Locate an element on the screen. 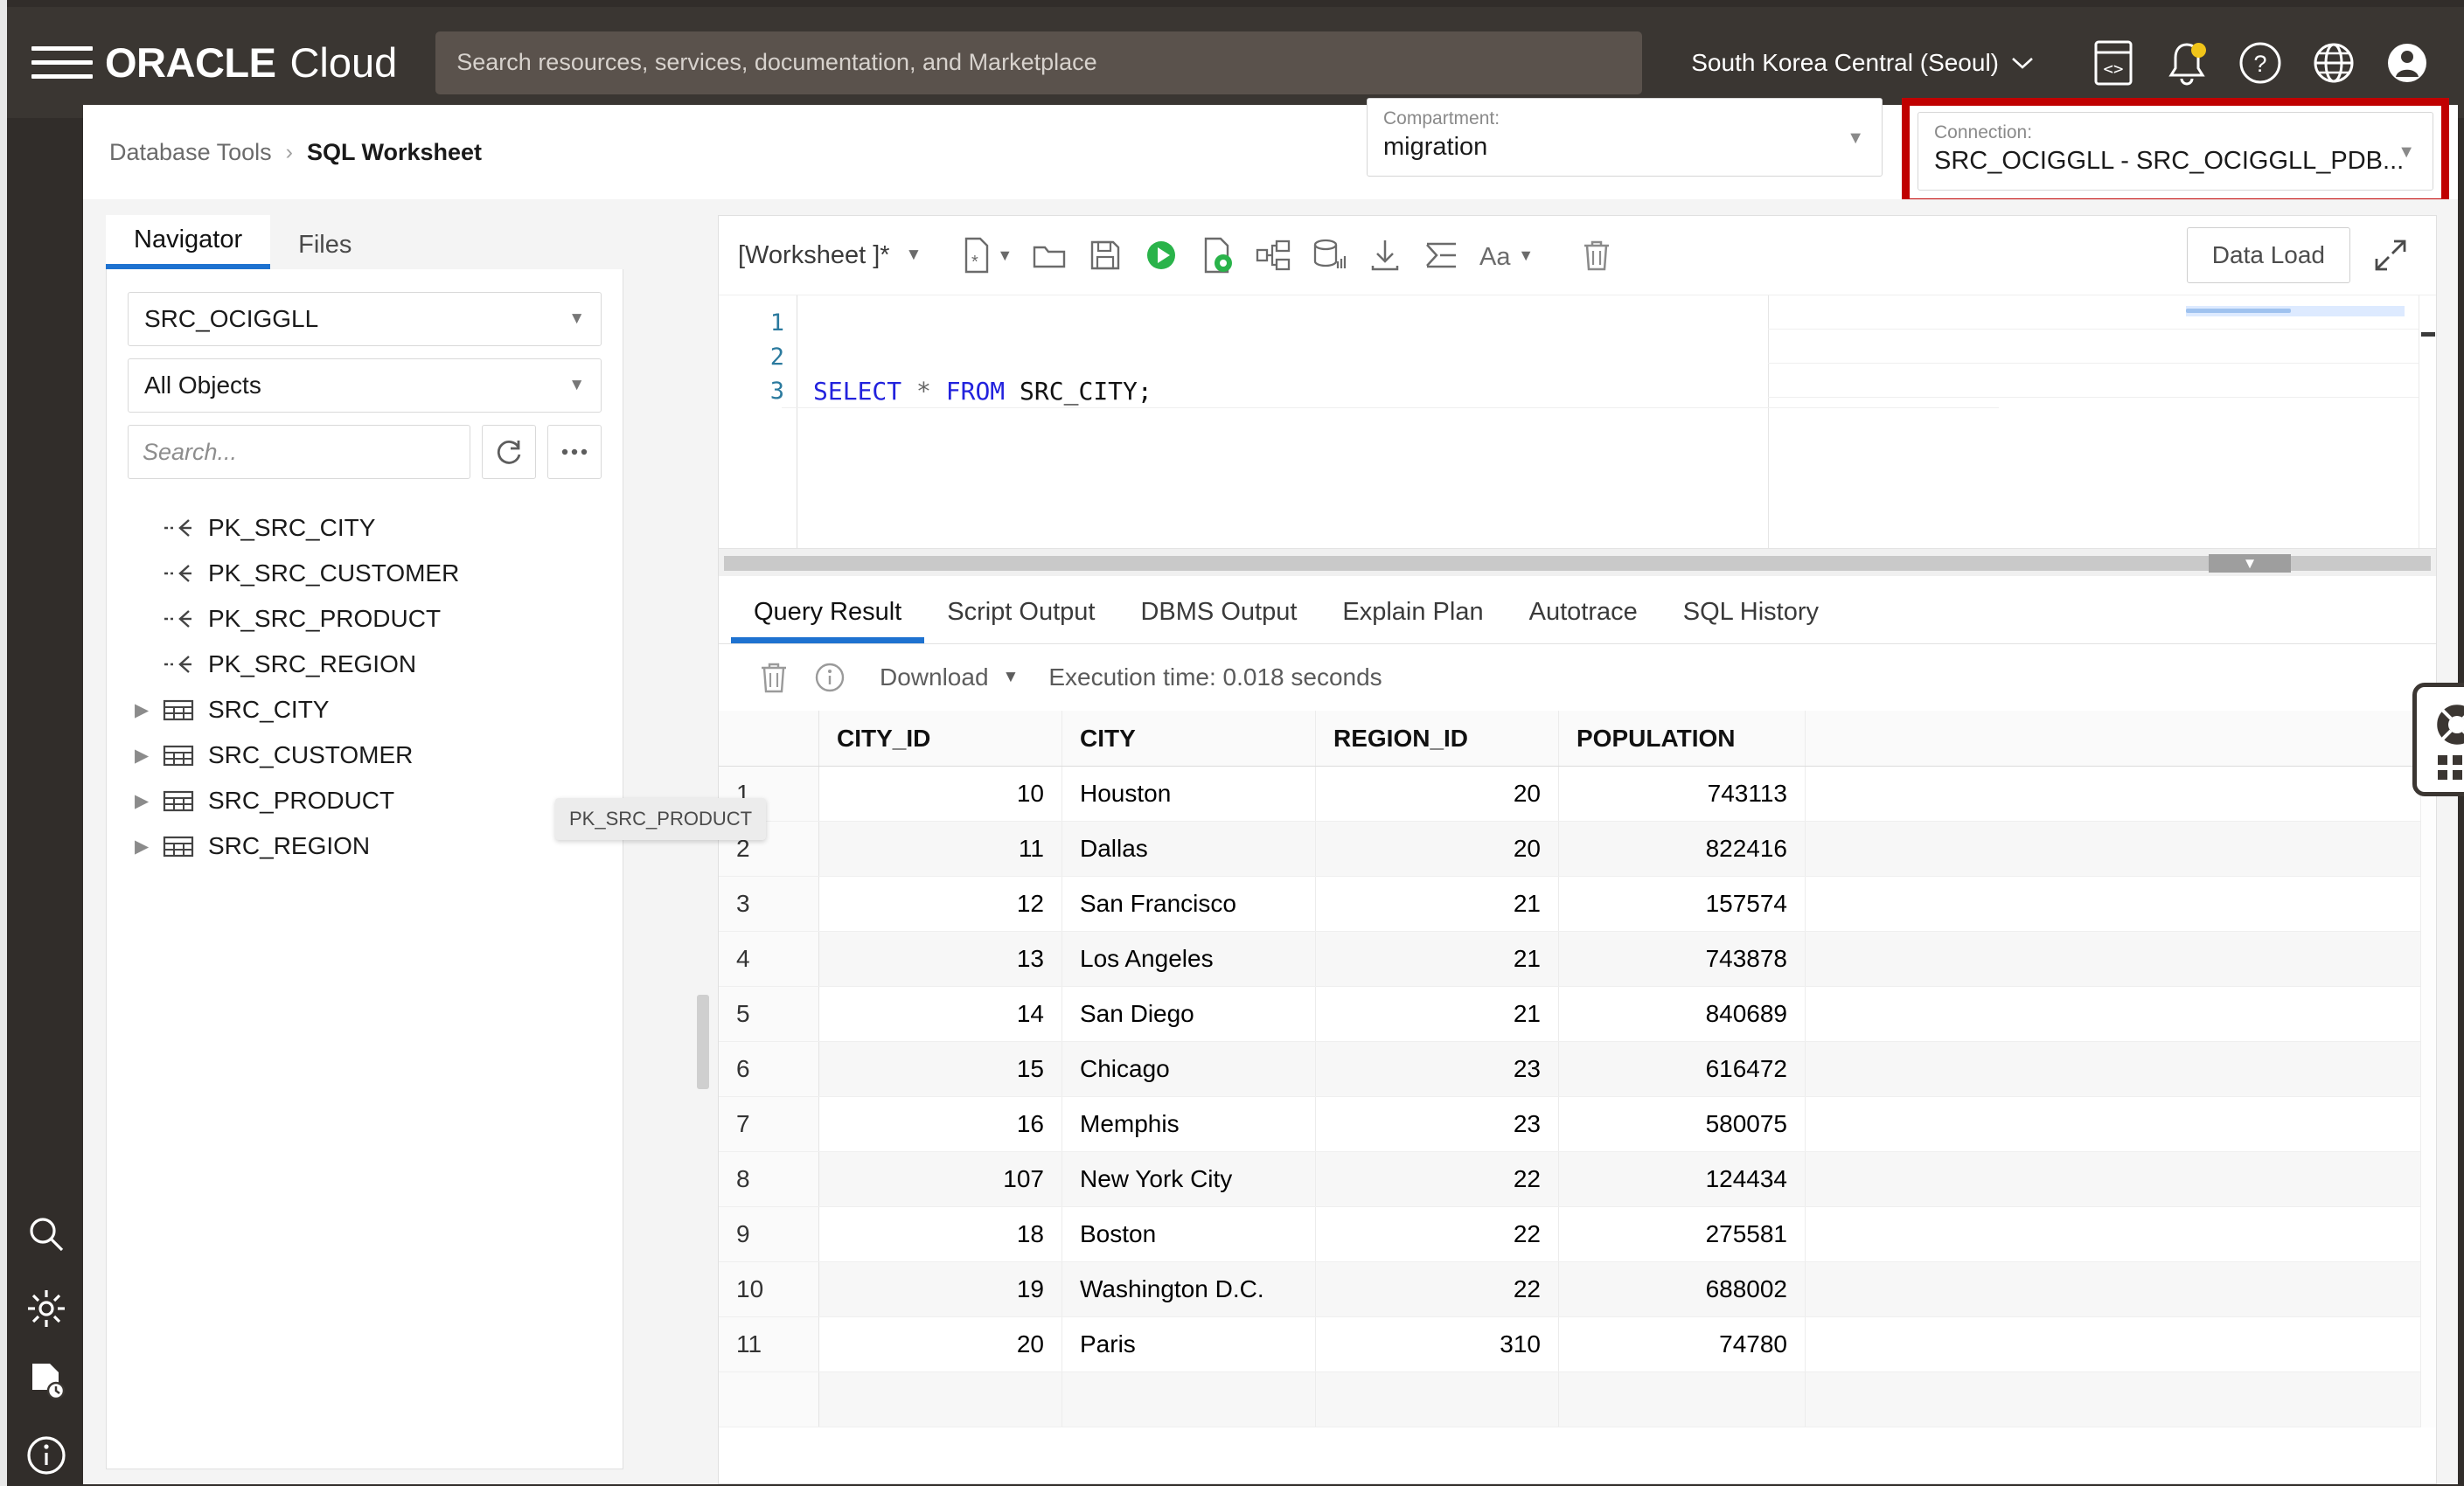  column-header-city-id: CITY_ID is located at coordinates (941, 739).